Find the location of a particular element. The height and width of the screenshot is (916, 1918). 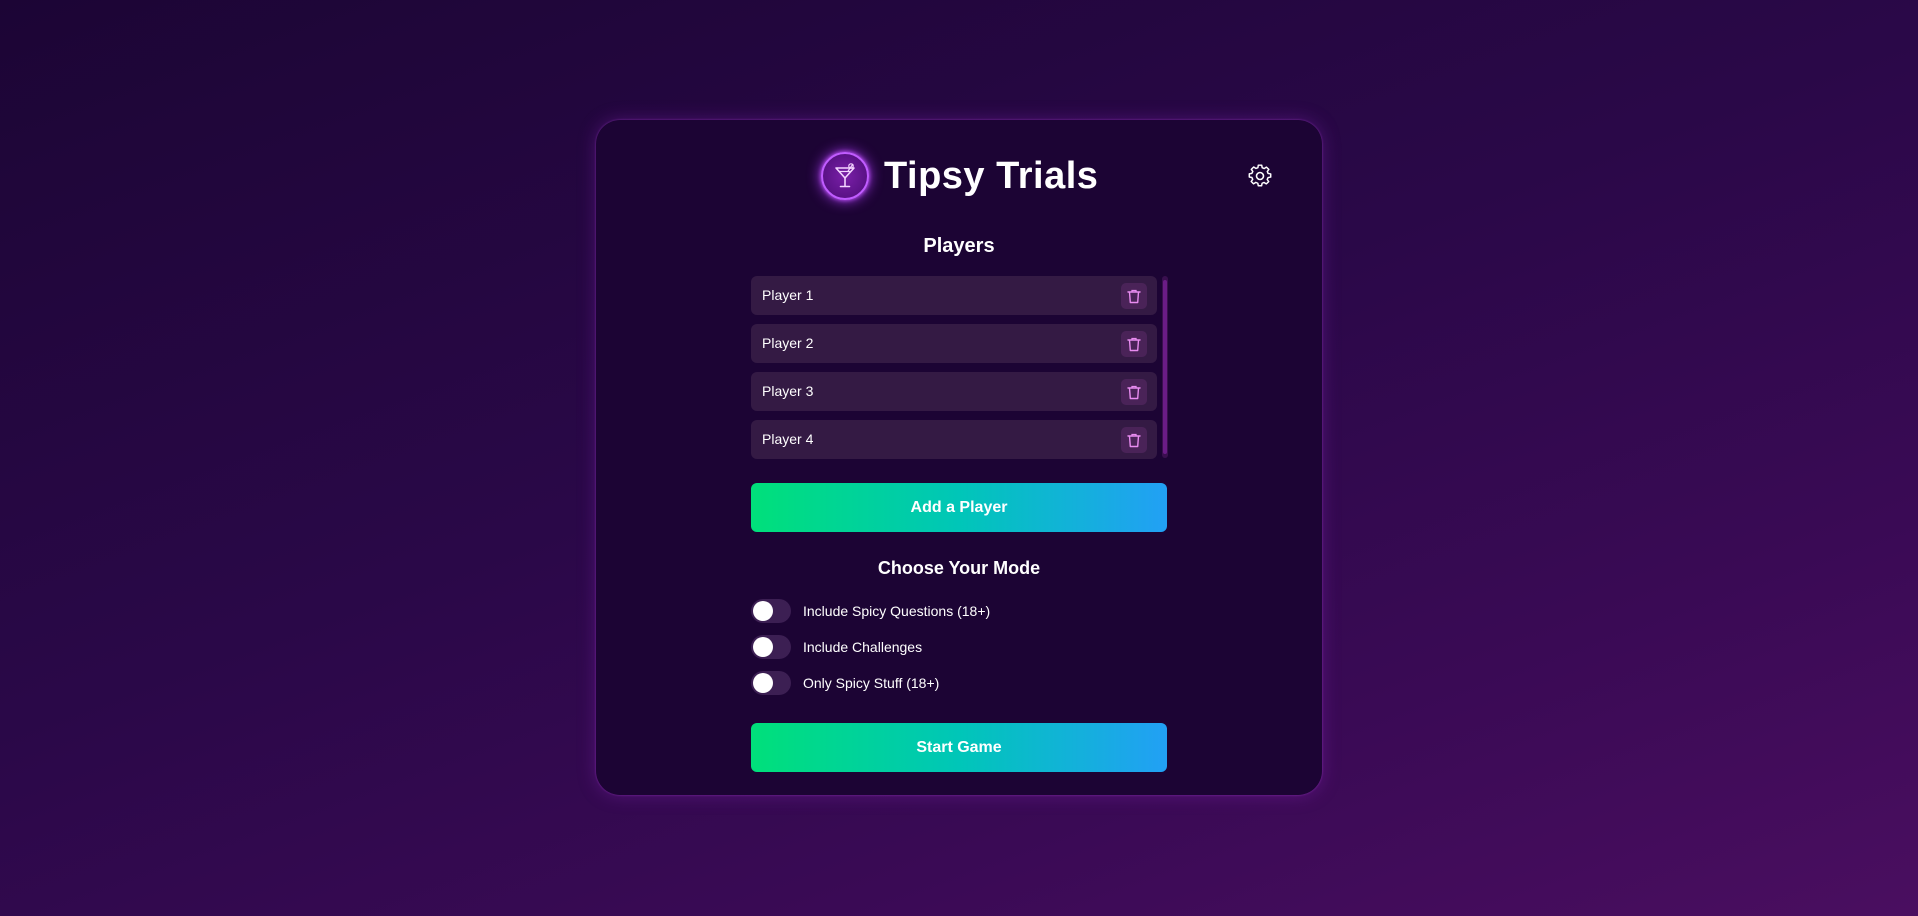

mode-option-challenges: Include Challenges is located at coordinates (961, 647).